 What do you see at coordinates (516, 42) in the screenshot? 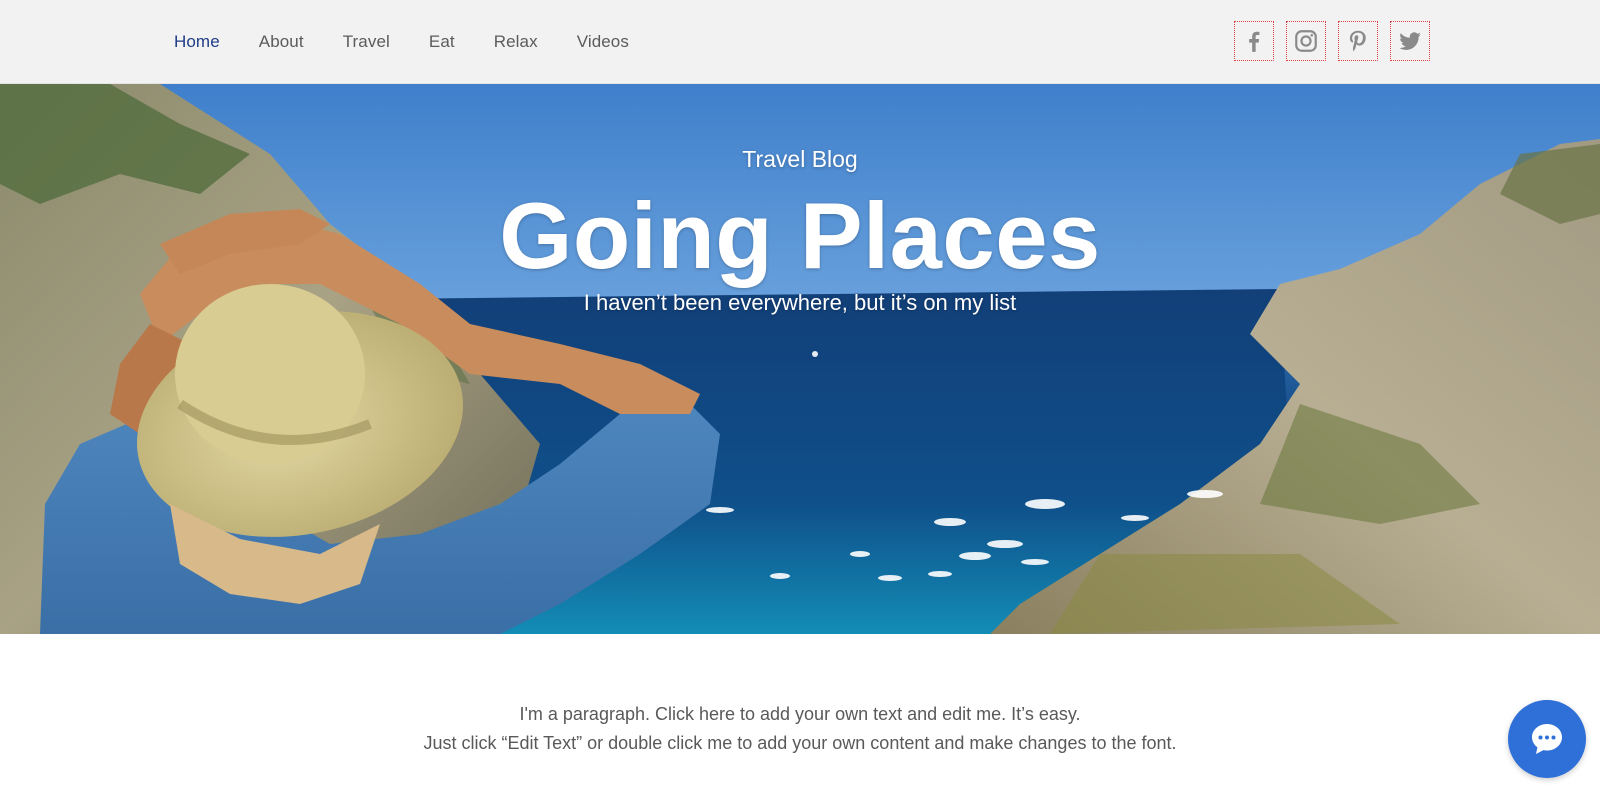
I see `nav-item-relax: Relax` at bounding box center [516, 42].